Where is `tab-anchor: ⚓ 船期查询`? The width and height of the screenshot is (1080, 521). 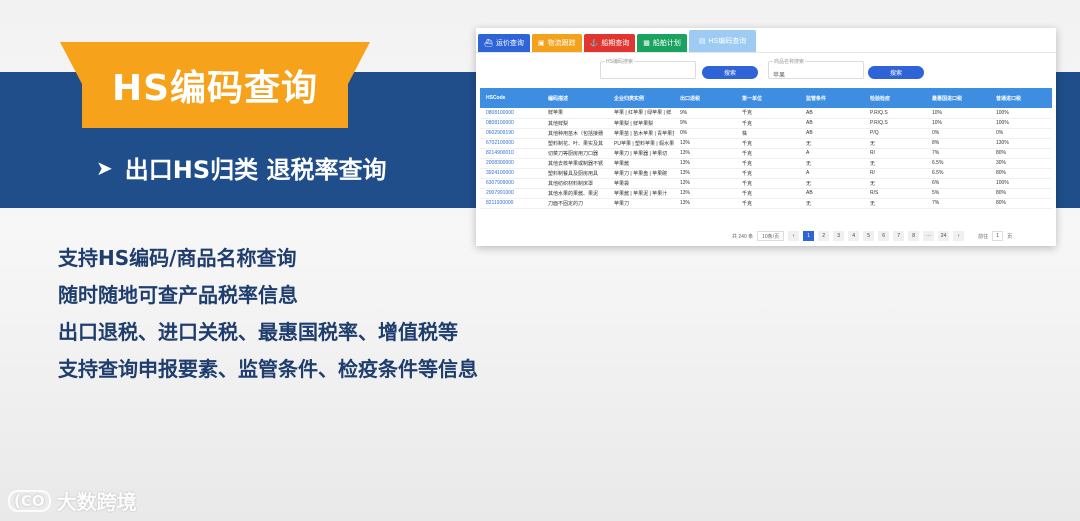
tab-anchor: ⚓ 船期查询 is located at coordinates (609, 43).